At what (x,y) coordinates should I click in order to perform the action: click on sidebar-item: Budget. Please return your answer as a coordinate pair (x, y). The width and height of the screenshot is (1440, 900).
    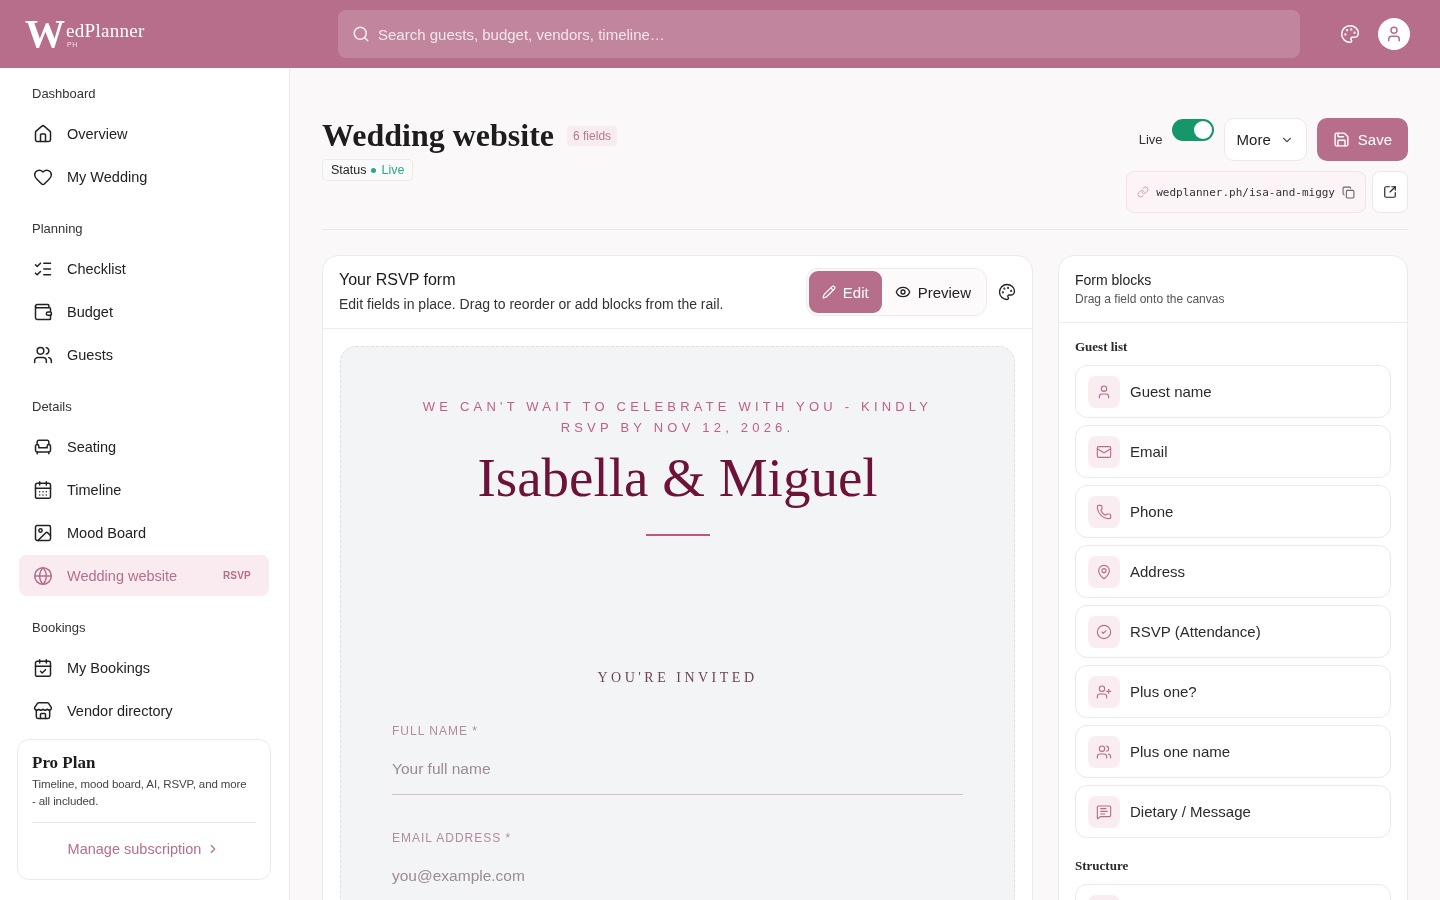
    Looking at the image, I should click on (144, 311).